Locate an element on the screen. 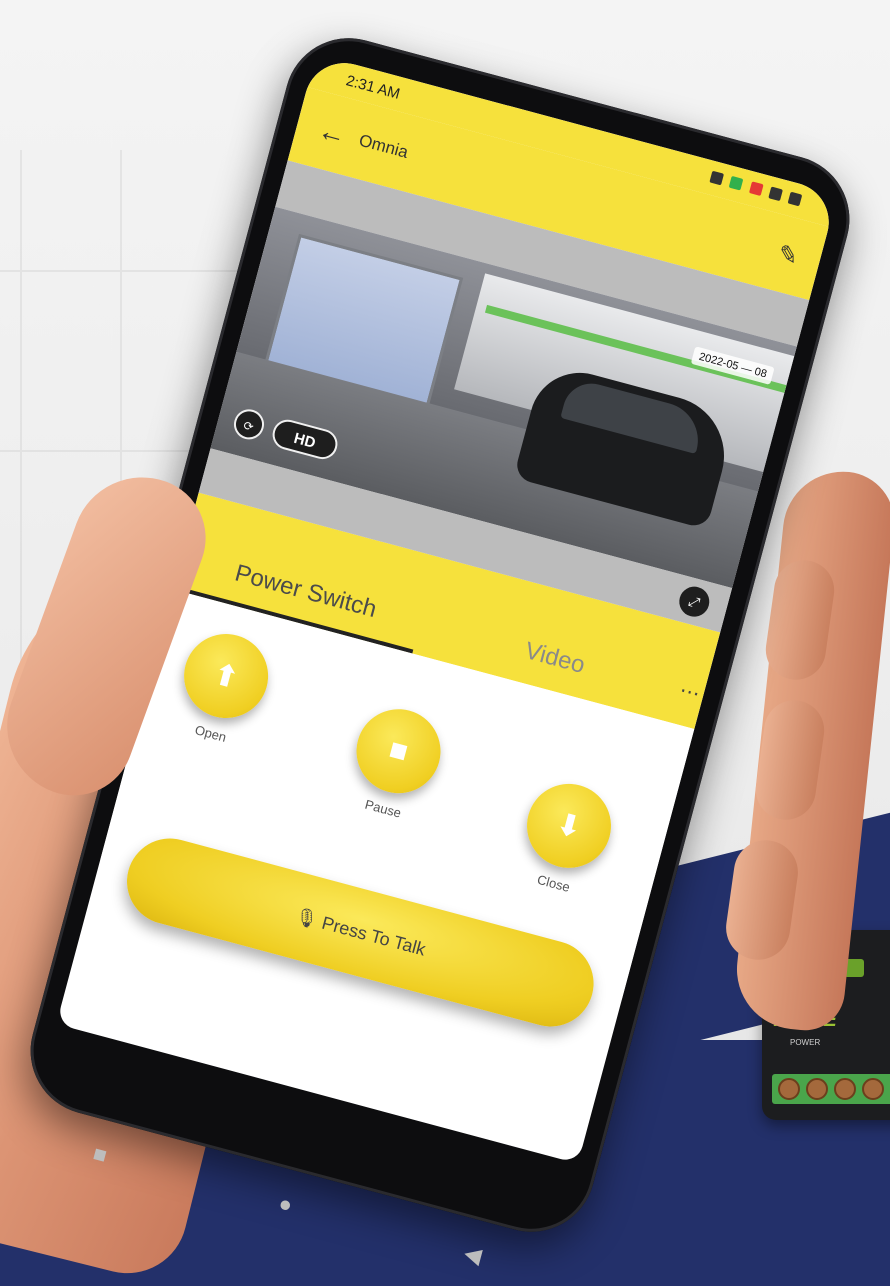 The image size is (890, 1286). status-time: 2:31 AM is located at coordinates (373, 87).